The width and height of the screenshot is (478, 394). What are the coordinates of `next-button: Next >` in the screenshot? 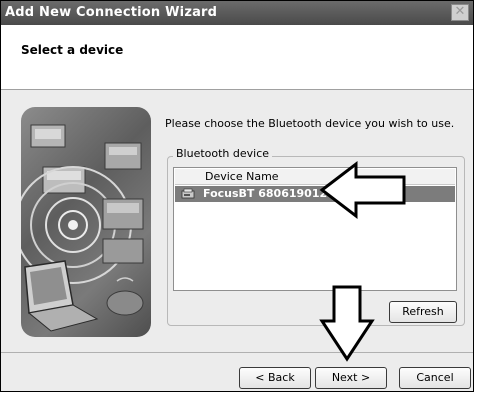 It's located at (351, 378).